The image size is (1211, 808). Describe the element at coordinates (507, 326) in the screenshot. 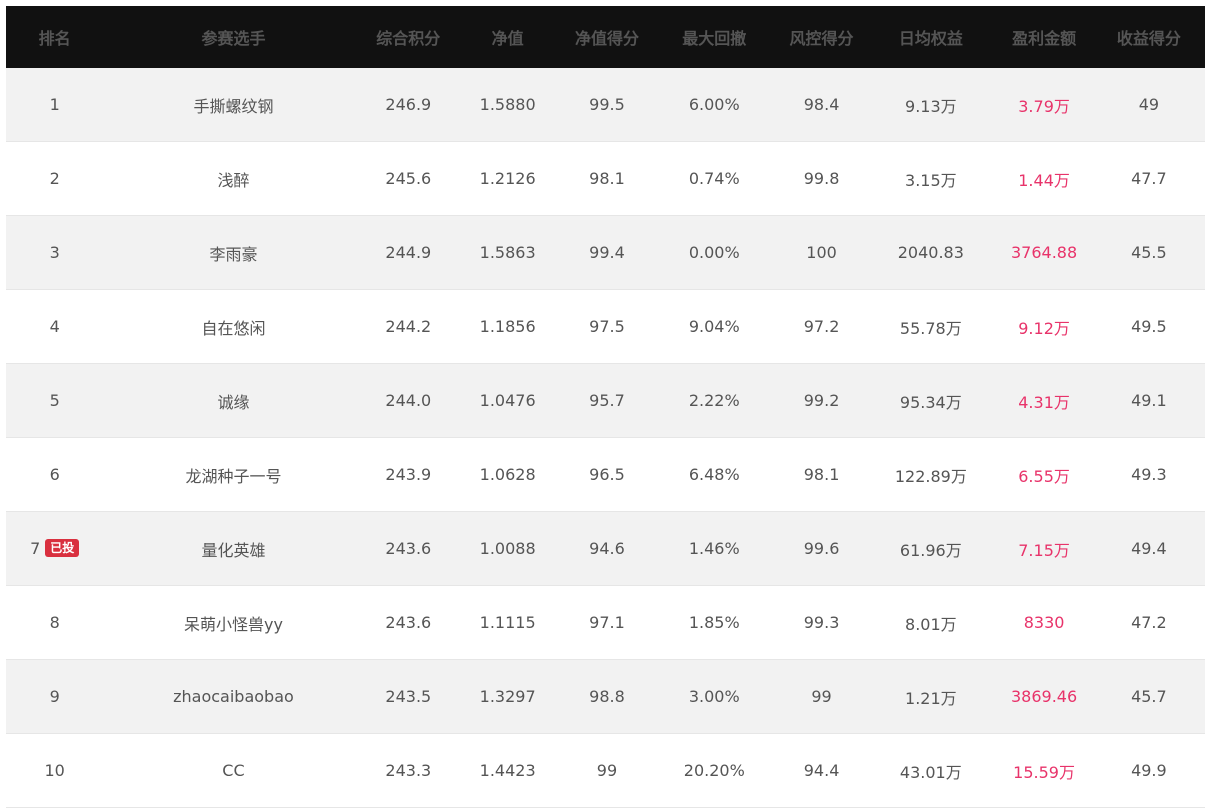

I see `net-value: 1.1856` at that location.